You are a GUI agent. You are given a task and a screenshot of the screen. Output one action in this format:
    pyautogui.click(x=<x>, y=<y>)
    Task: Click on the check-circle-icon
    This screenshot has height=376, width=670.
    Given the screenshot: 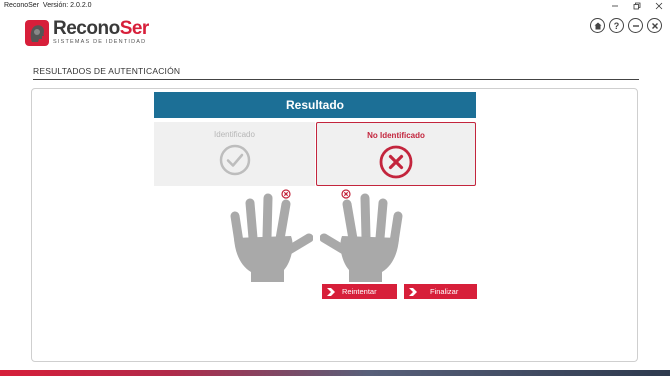 What is the action you would take?
    pyautogui.click(x=234, y=160)
    